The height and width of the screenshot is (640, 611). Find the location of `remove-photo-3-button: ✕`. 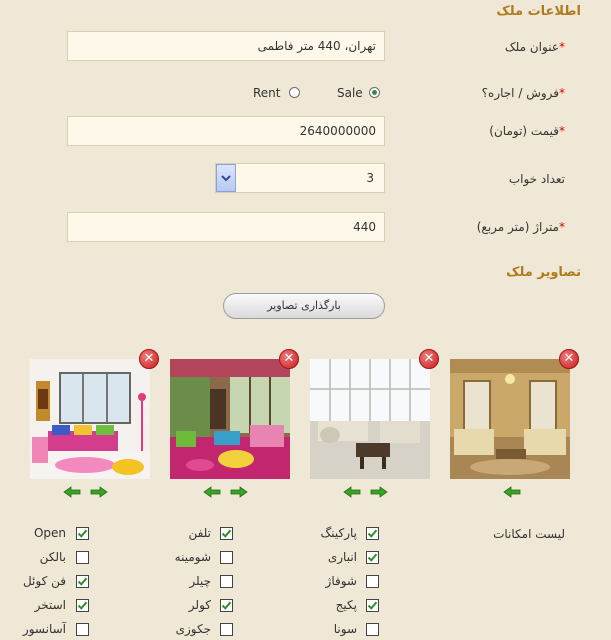

remove-photo-3-button: ✕ is located at coordinates (429, 359).